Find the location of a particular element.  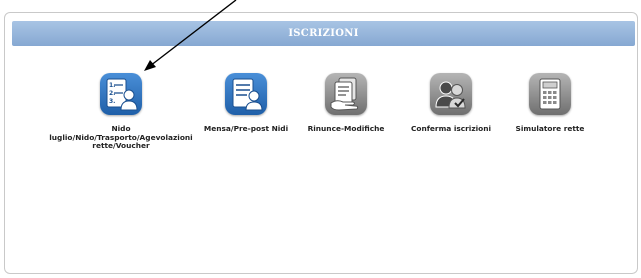

tile-label: Conferma iscrizioni is located at coordinates (451, 128).